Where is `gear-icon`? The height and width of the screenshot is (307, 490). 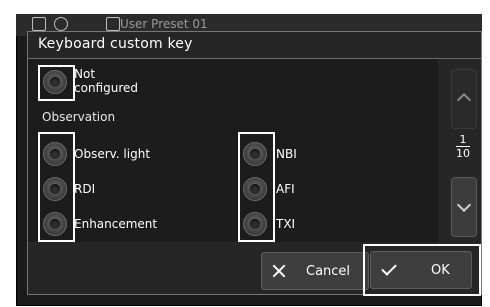
gear-icon is located at coordinates (39, 24).